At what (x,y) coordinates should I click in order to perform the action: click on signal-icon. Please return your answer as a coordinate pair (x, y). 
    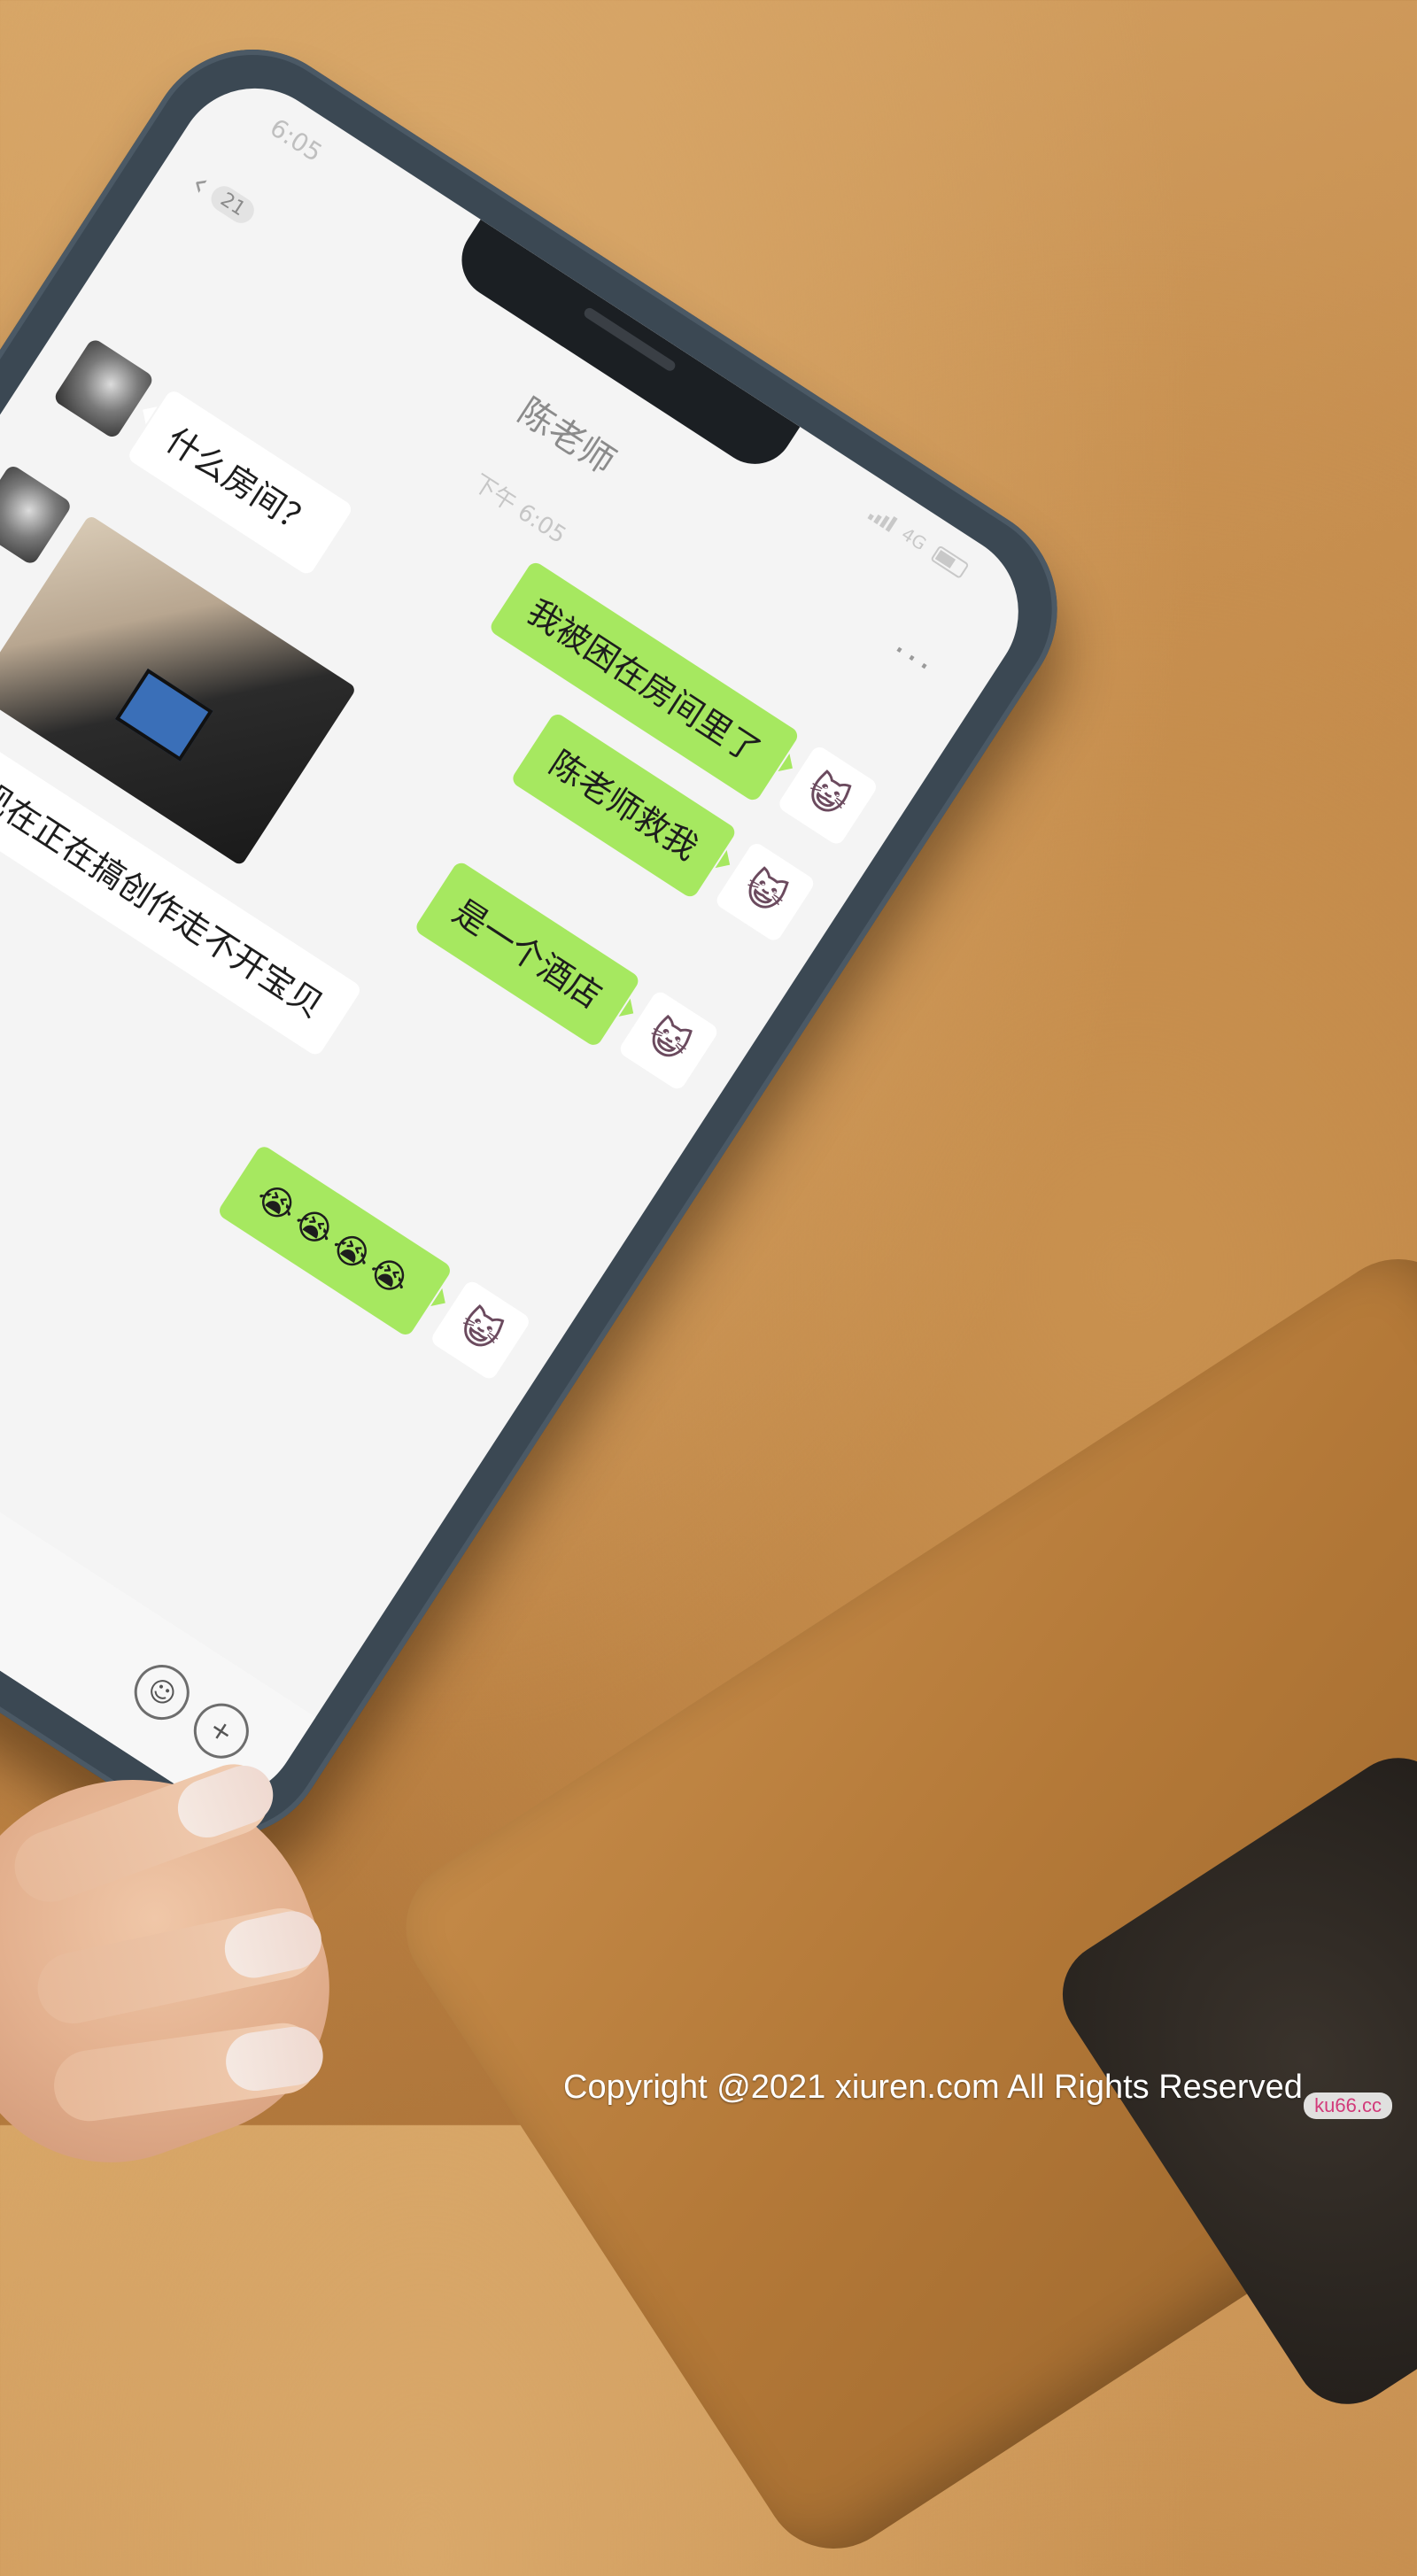
    Looking at the image, I should click on (883, 518).